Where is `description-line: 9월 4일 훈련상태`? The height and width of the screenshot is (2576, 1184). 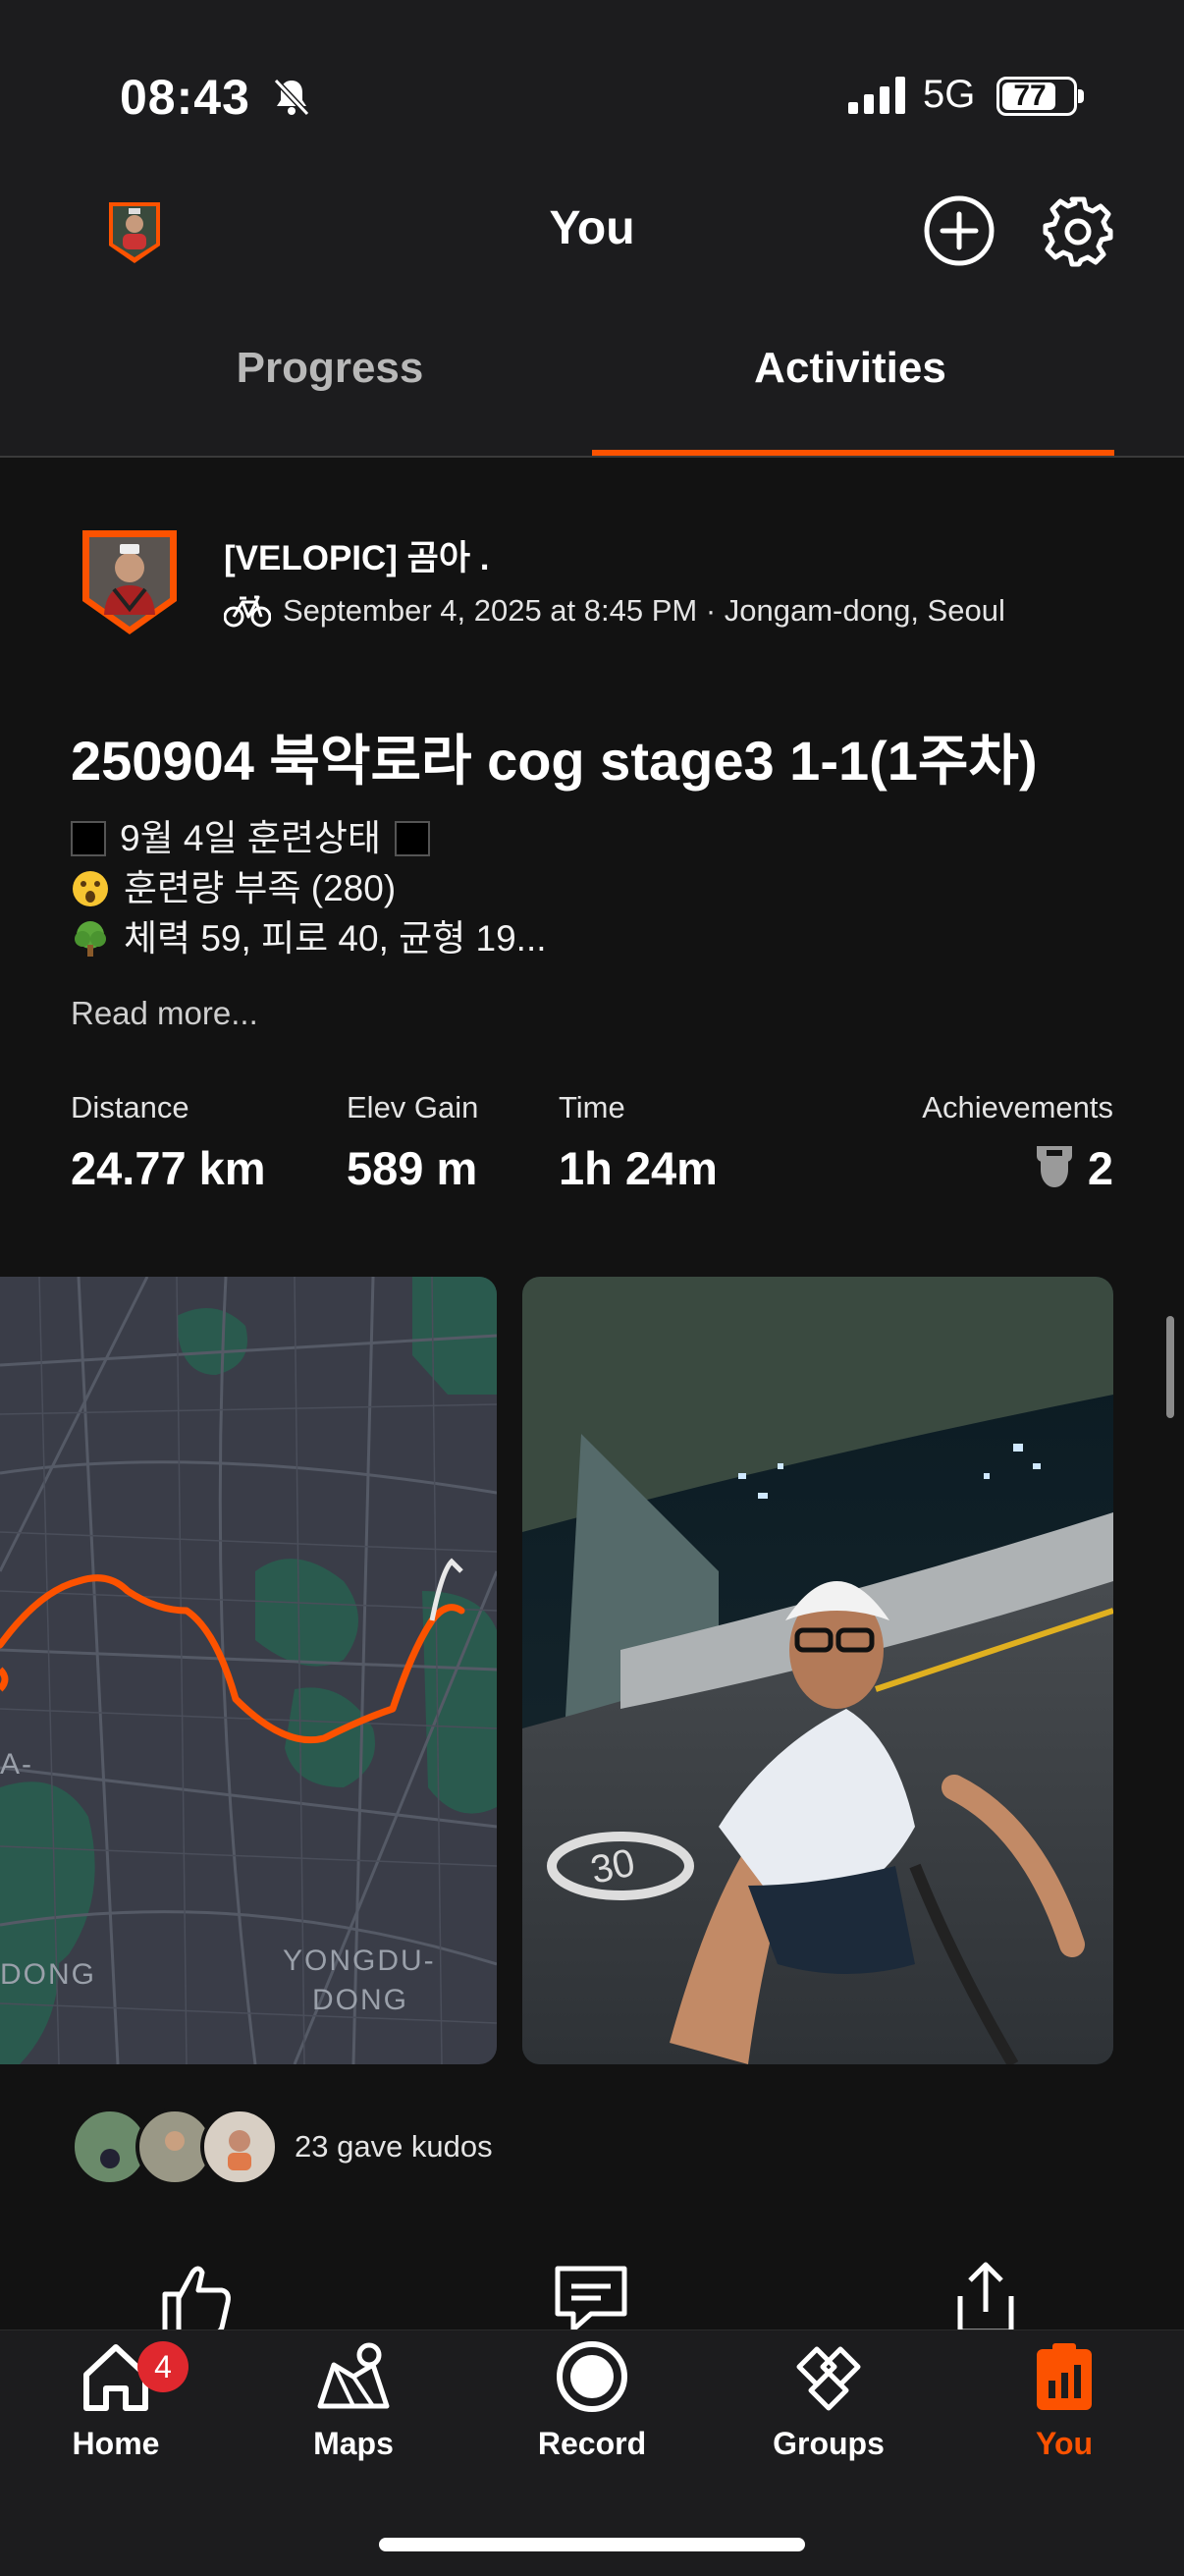 description-line: 9월 4일 훈련상태 is located at coordinates (251, 838).